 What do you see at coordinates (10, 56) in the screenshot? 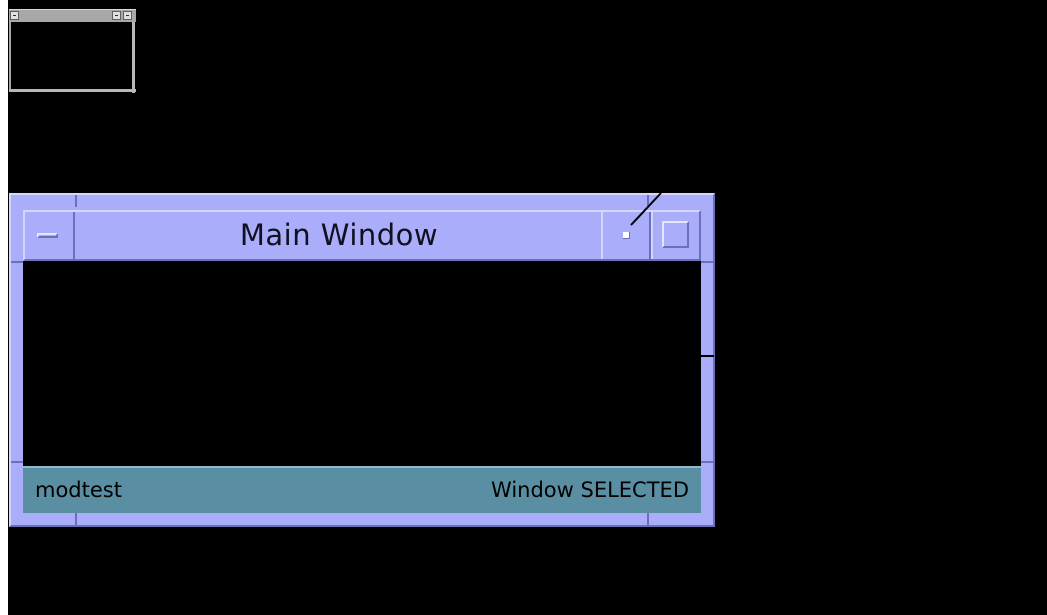
I see `iconified-window-border-left` at bounding box center [10, 56].